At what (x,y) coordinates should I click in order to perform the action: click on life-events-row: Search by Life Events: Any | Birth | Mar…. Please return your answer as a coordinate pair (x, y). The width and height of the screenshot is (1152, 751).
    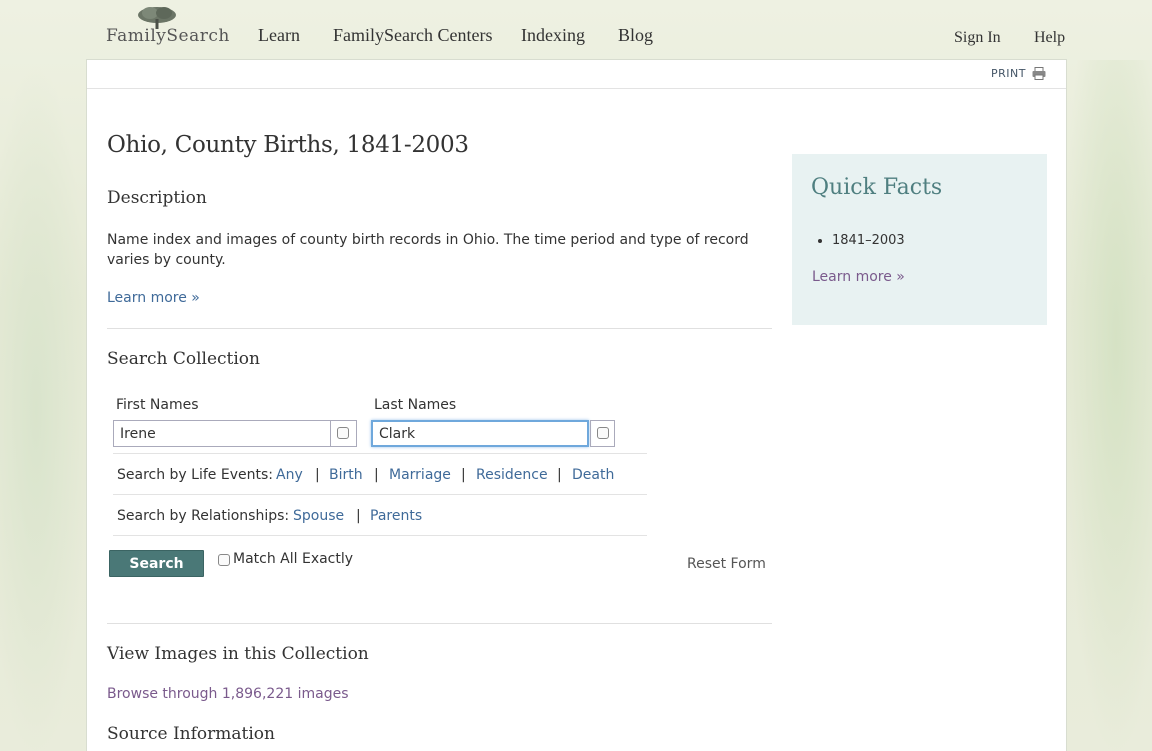
    Looking at the image, I should click on (380, 473).